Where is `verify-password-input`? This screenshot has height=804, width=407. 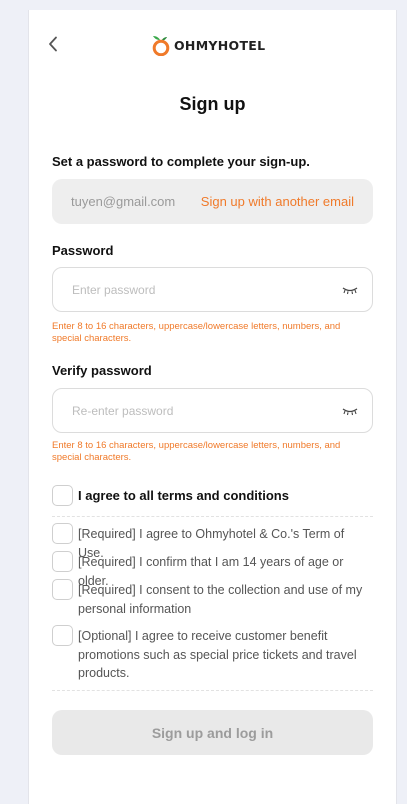 verify-password-input is located at coordinates (207, 410).